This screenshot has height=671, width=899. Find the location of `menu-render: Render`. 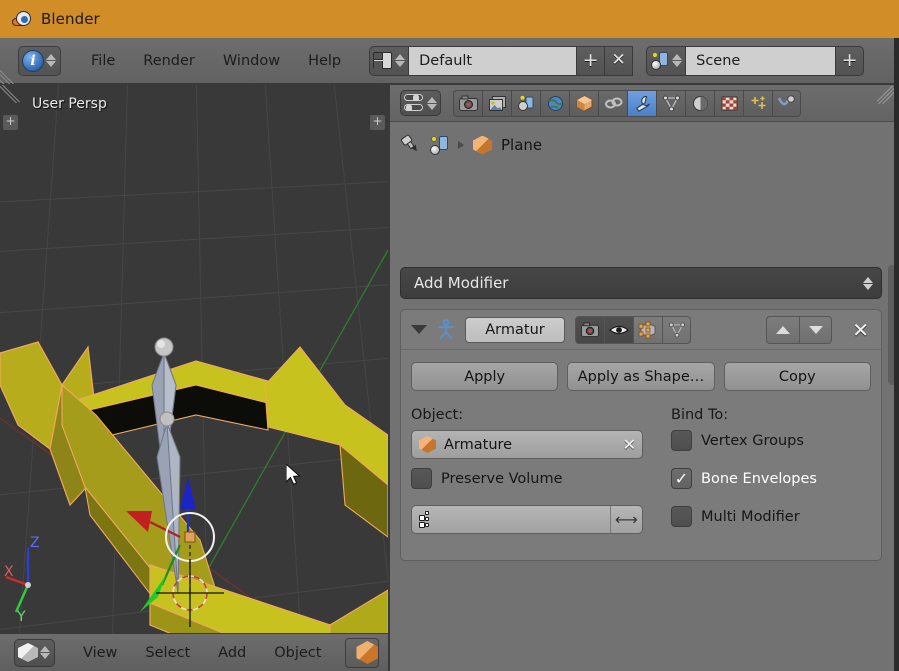

menu-render: Render is located at coordinates (169, 61).